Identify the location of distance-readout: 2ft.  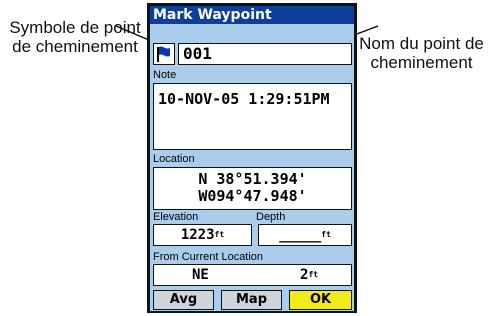
(309, 275).